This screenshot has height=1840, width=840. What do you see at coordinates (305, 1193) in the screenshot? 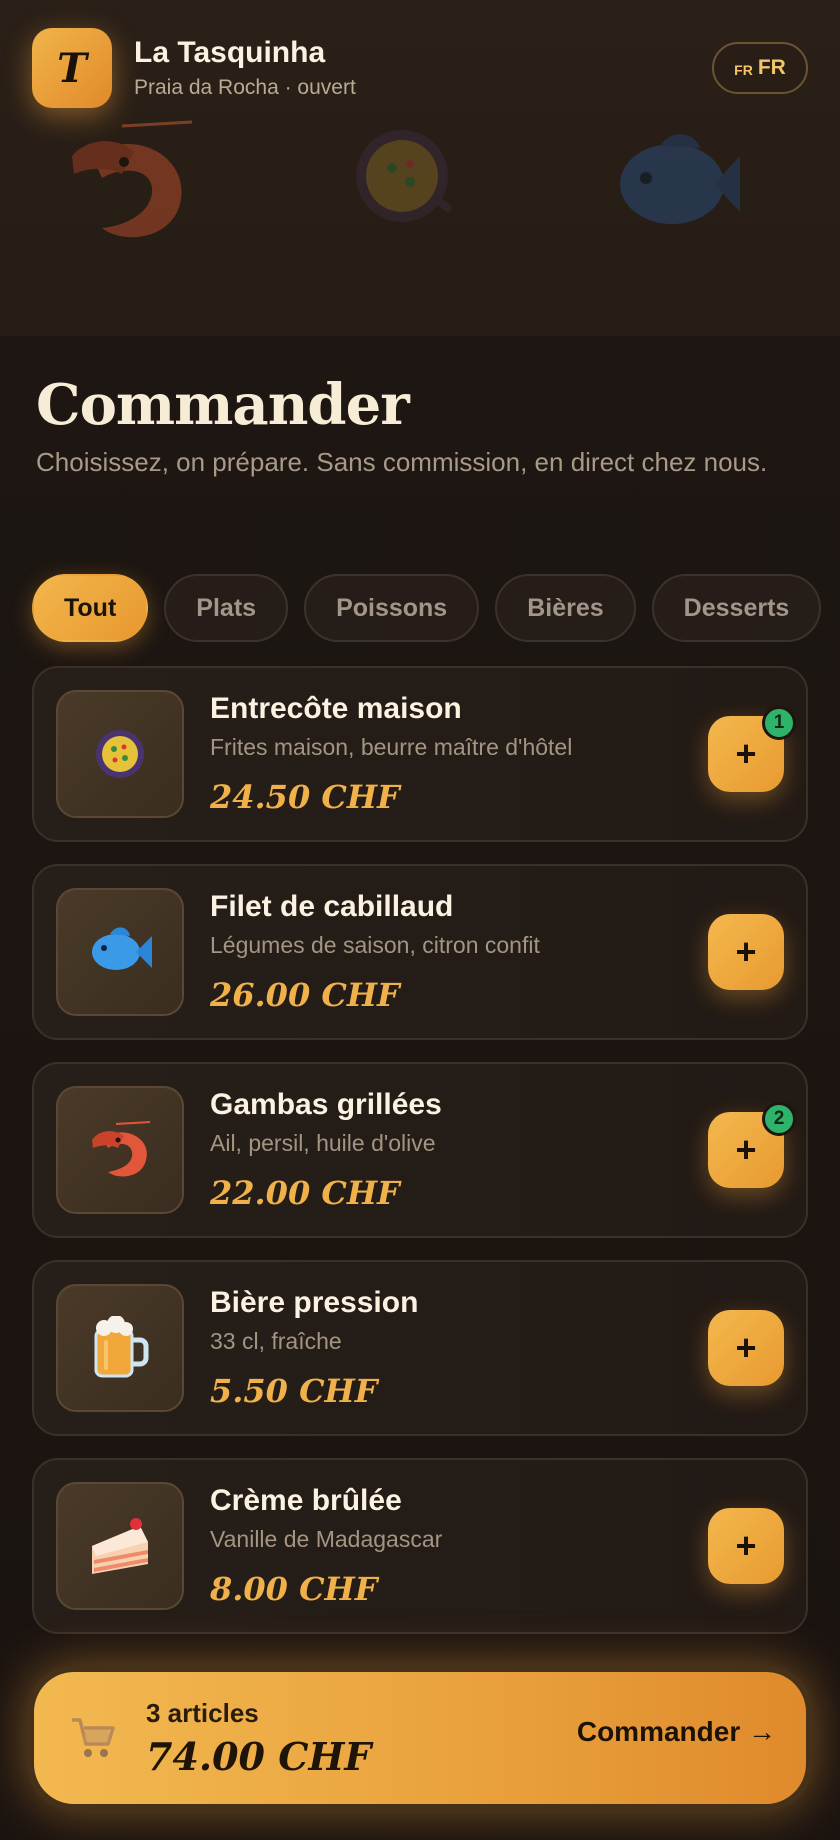
I see `item-price: 22.00 CHF` at bounding box center [305, 1193].